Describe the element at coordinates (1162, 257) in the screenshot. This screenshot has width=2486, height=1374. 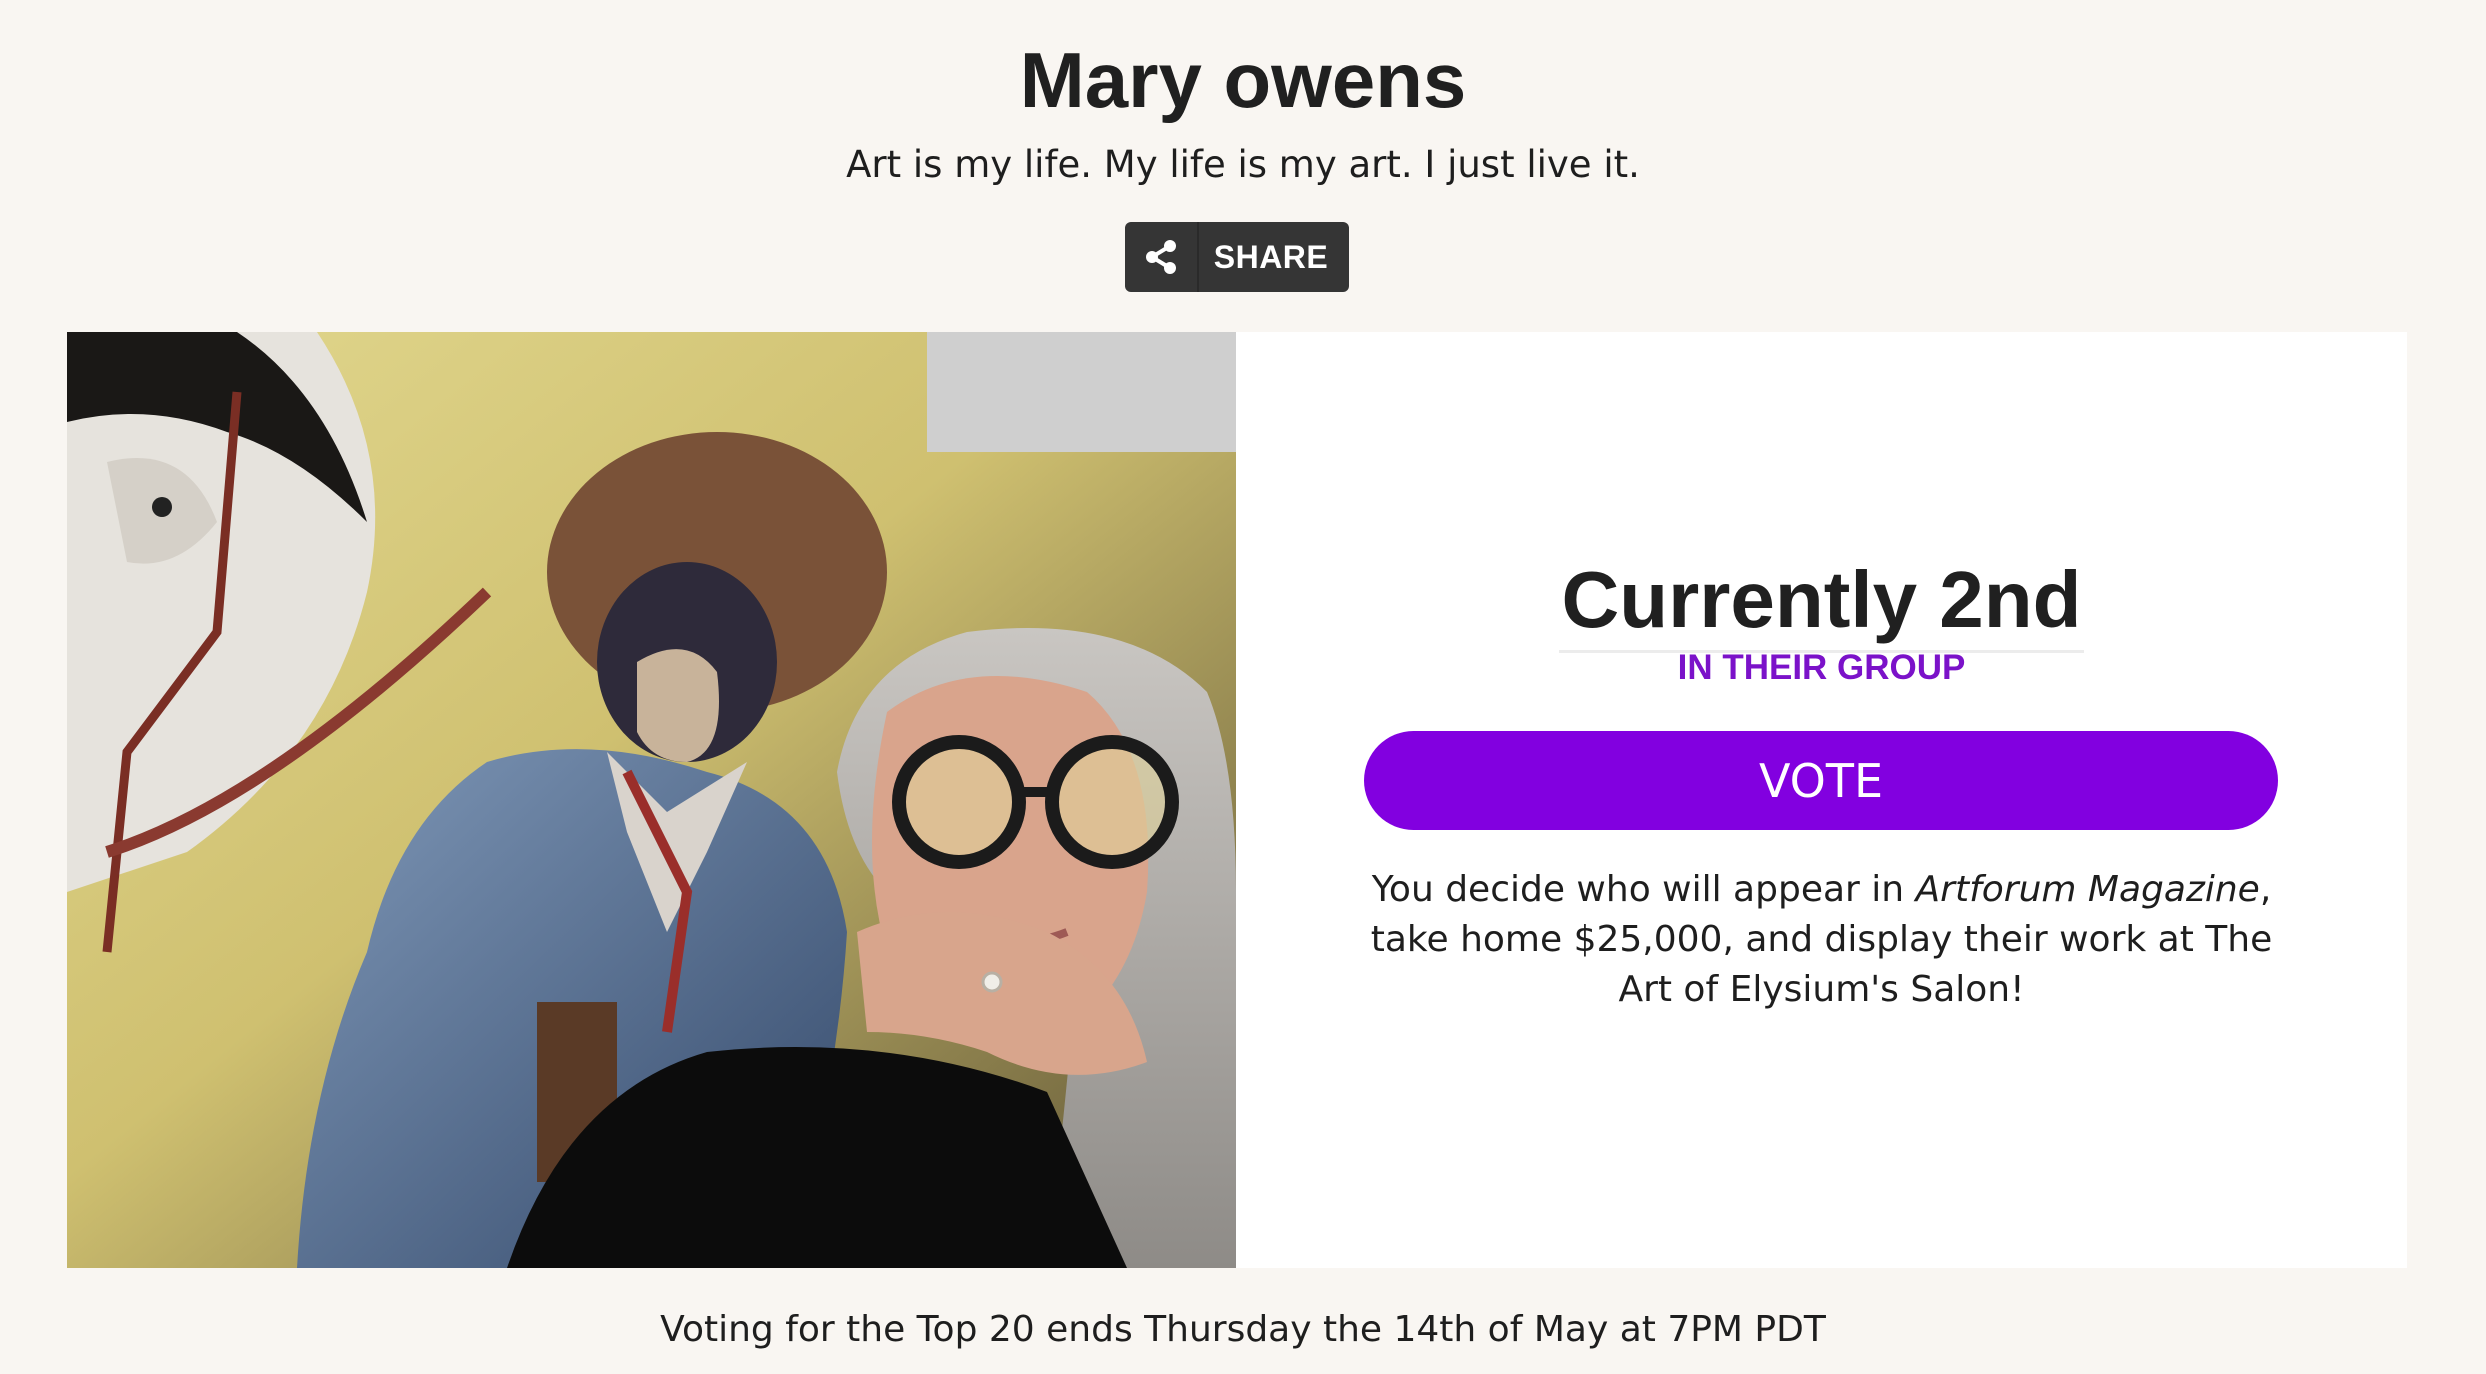
I see `share-icon` at that location.